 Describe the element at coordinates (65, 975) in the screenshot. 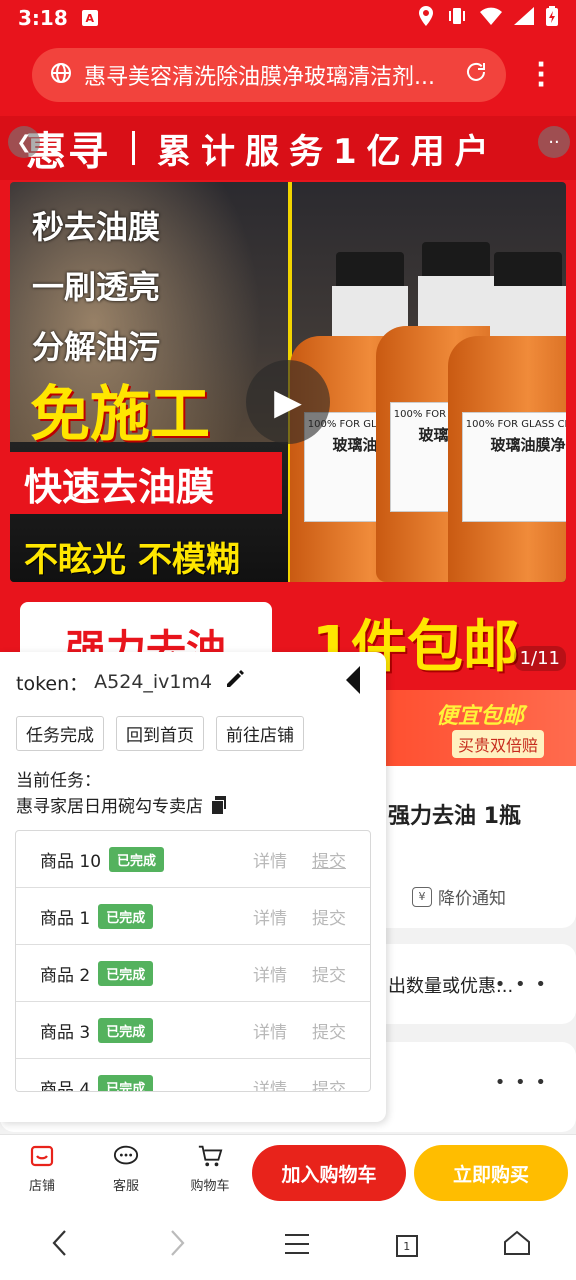

I see `task-item-name: 商品 2` at that location.